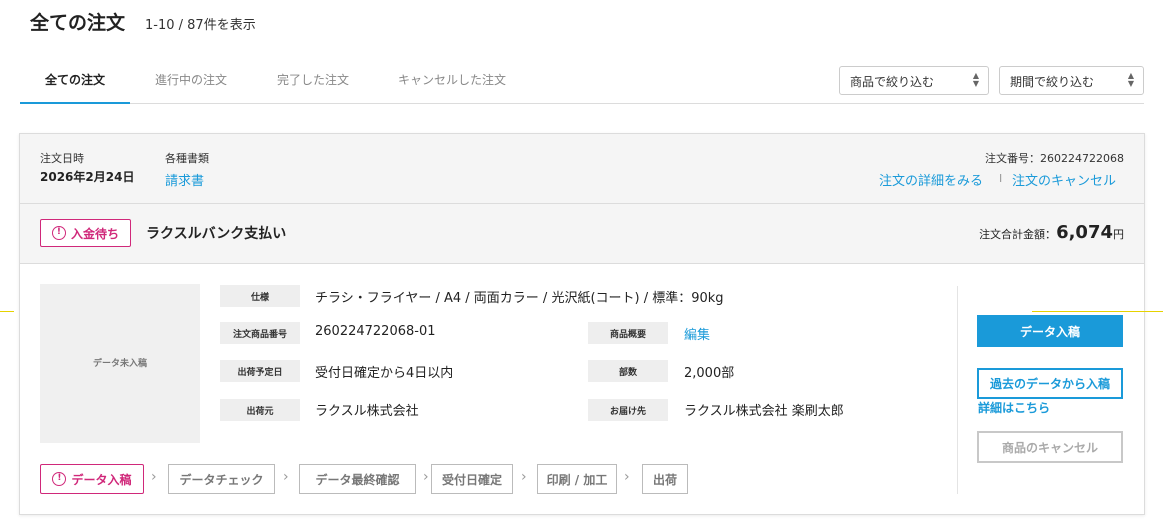  I want to click on payment-row: ! 入金待ち ラクスルバンク支払い 注文合計金額： 6,074 円, so click(582, 234).